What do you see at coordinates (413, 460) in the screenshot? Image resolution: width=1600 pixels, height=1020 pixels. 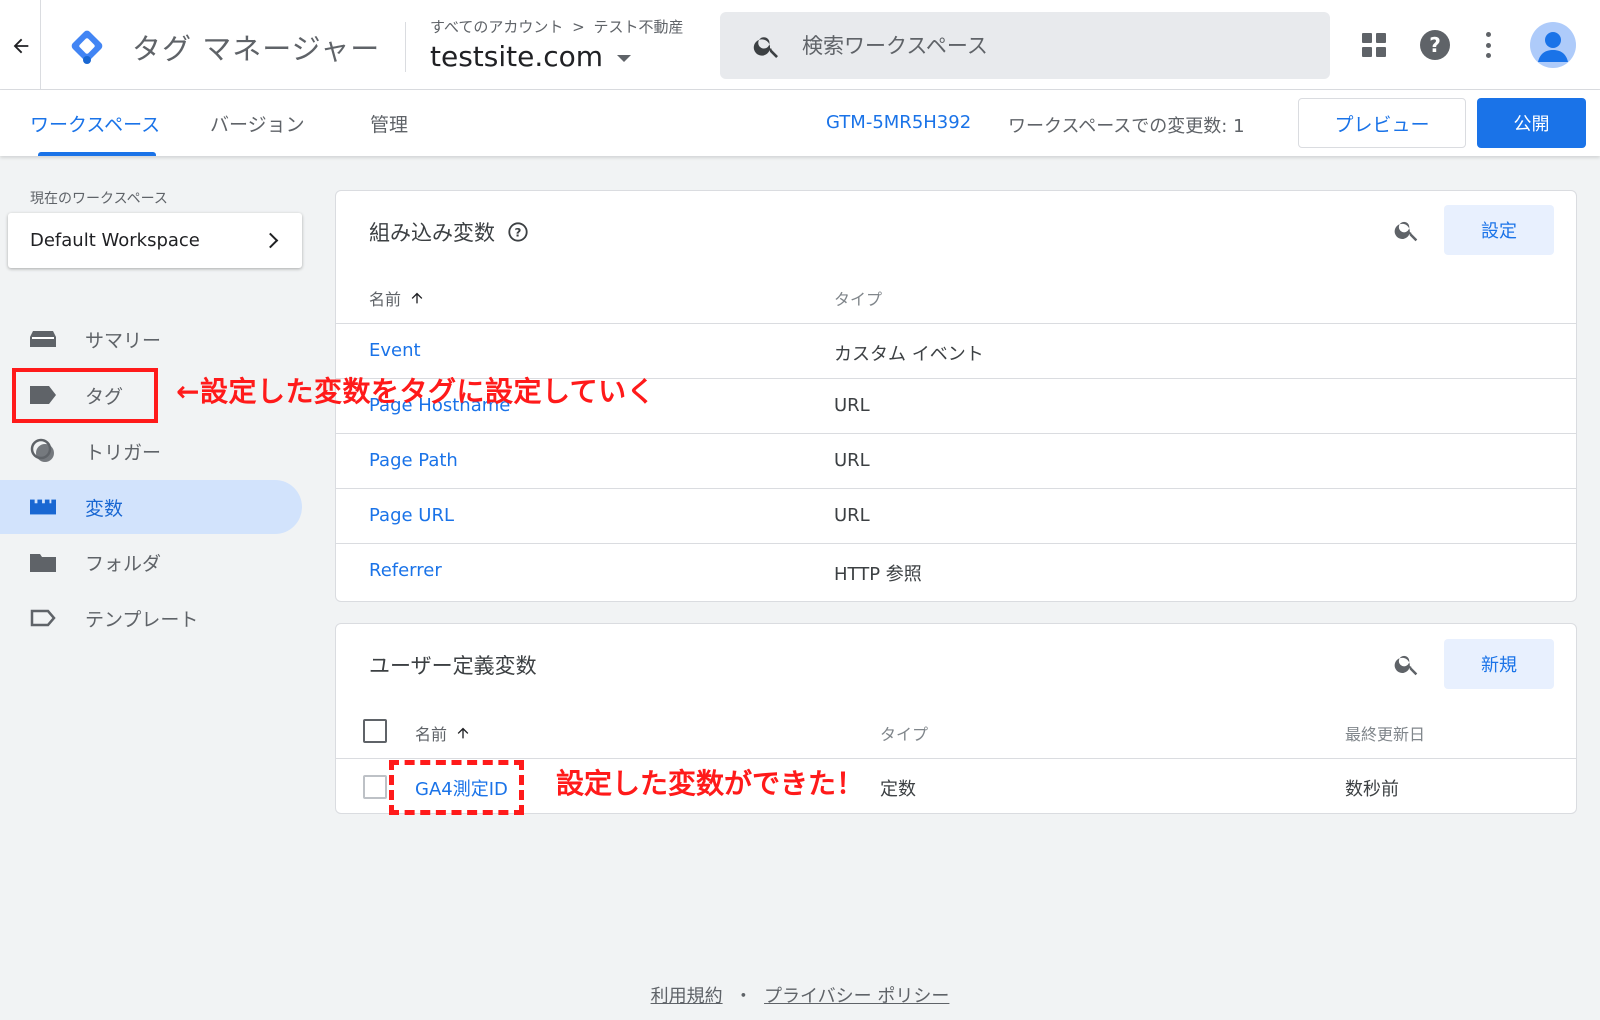 I see `variable-name-link: Page Path` at bounding box center [413, 460].